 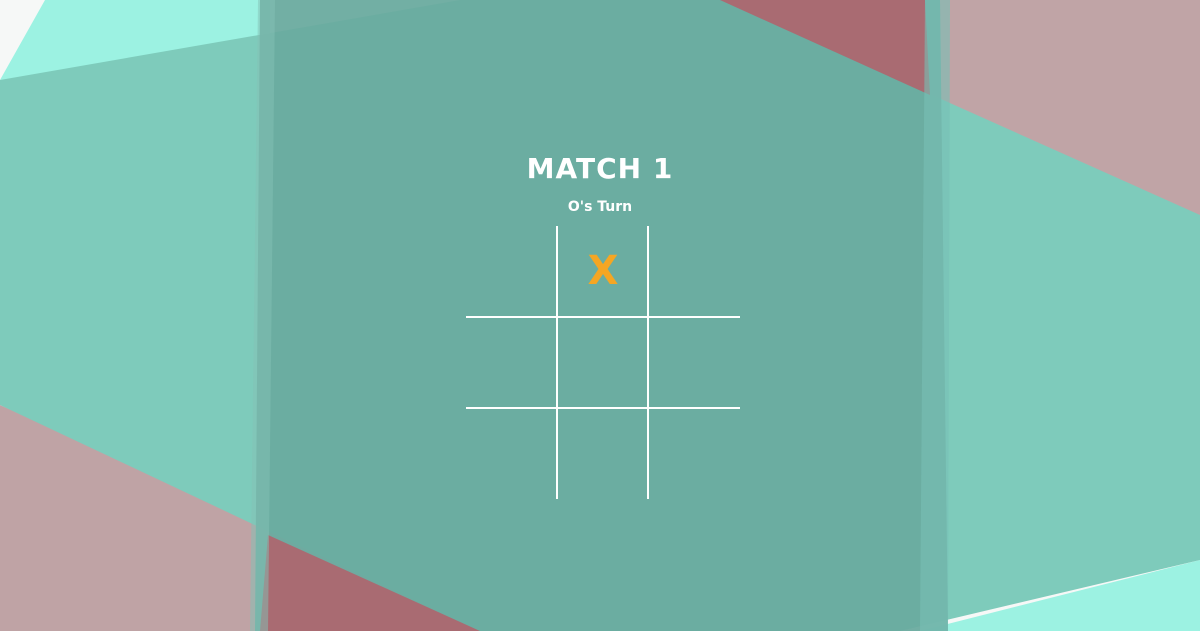 I want to click on turn-indicator: O's Turn, so click(x=600, y=207).